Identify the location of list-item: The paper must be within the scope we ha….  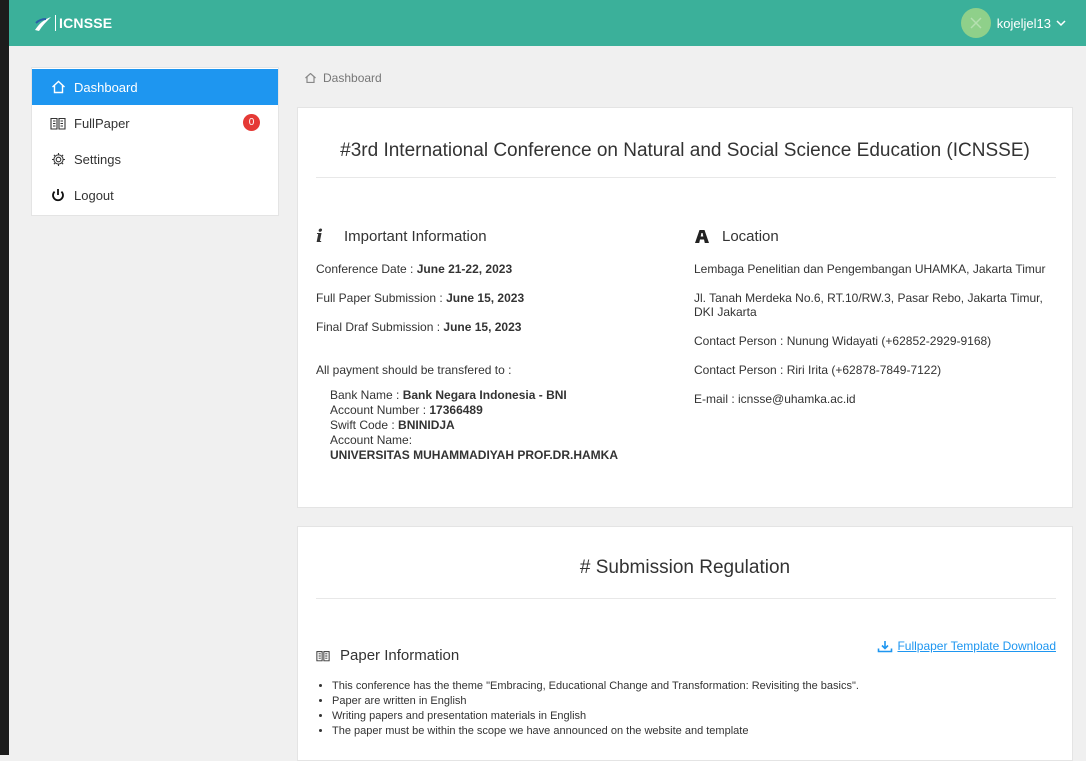
(595, 731).